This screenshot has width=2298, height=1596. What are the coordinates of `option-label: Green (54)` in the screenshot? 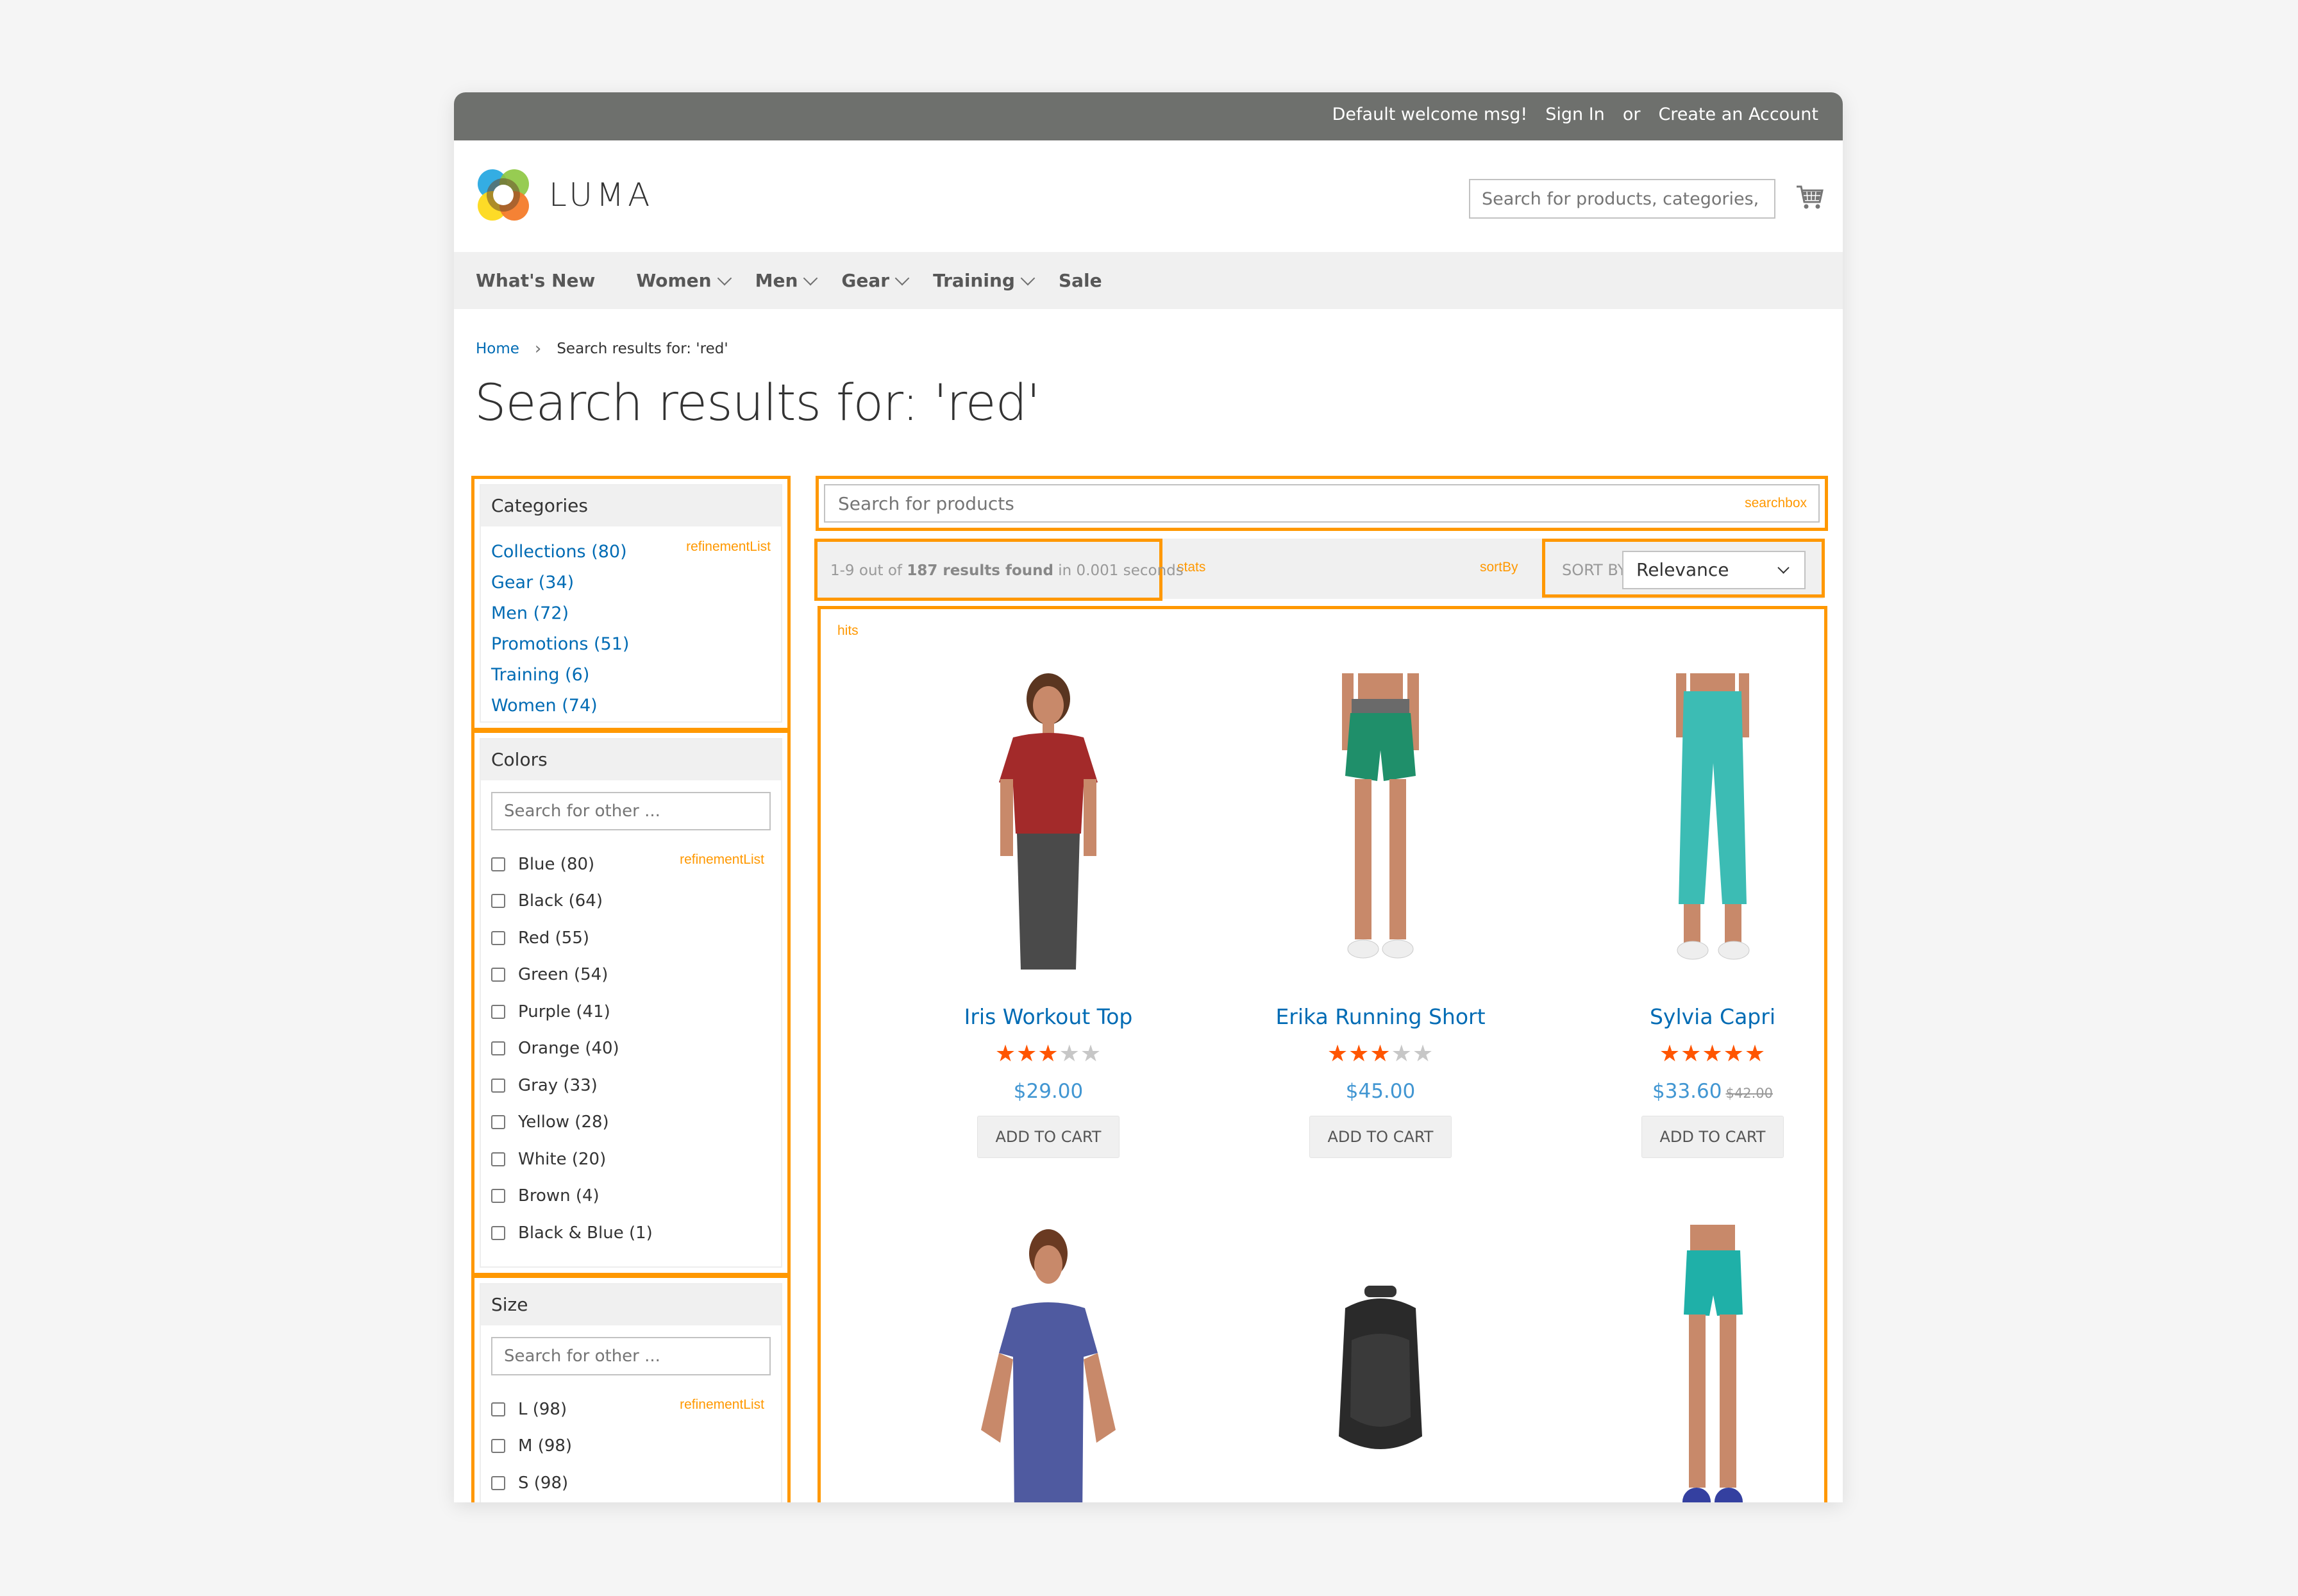 It's located at (563, 975).